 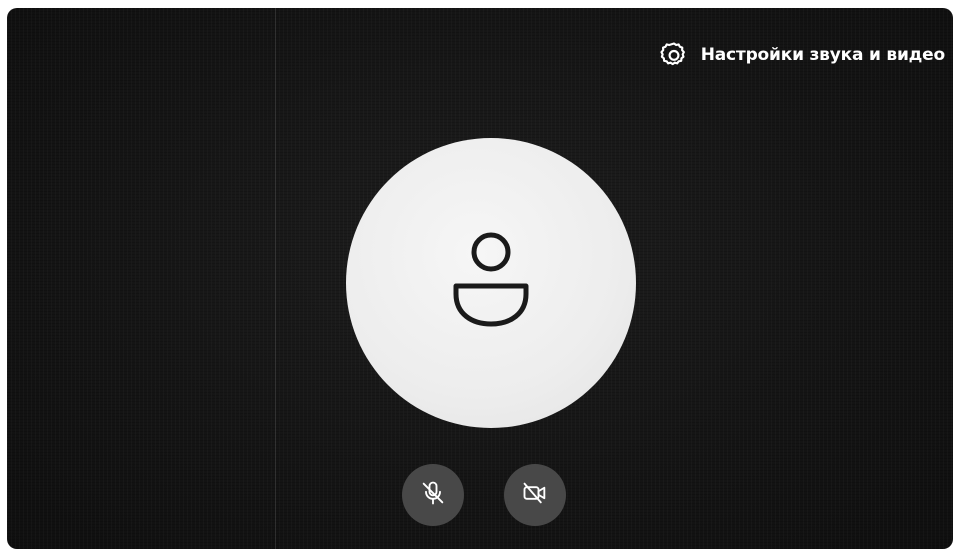 I want to click on microphone-off-icon, so click(x=433, y=495).